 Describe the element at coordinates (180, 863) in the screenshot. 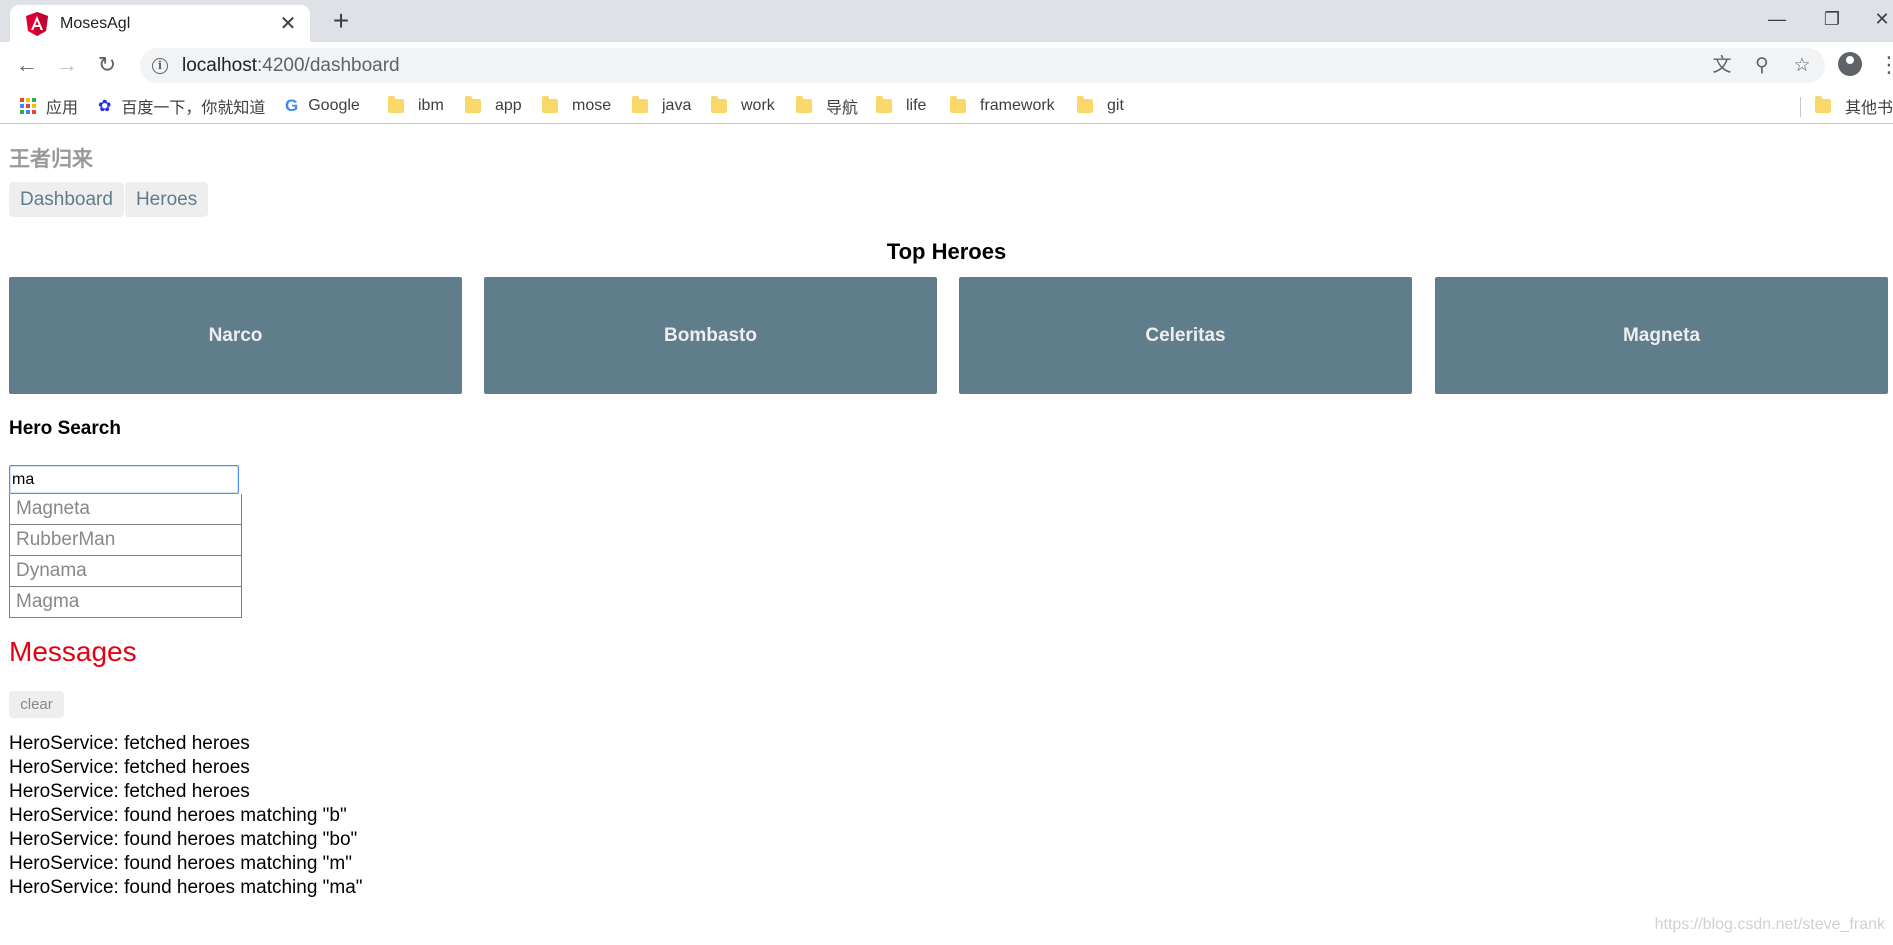

I see `message-item: HeroService: found heroes matching "m"` at that location.